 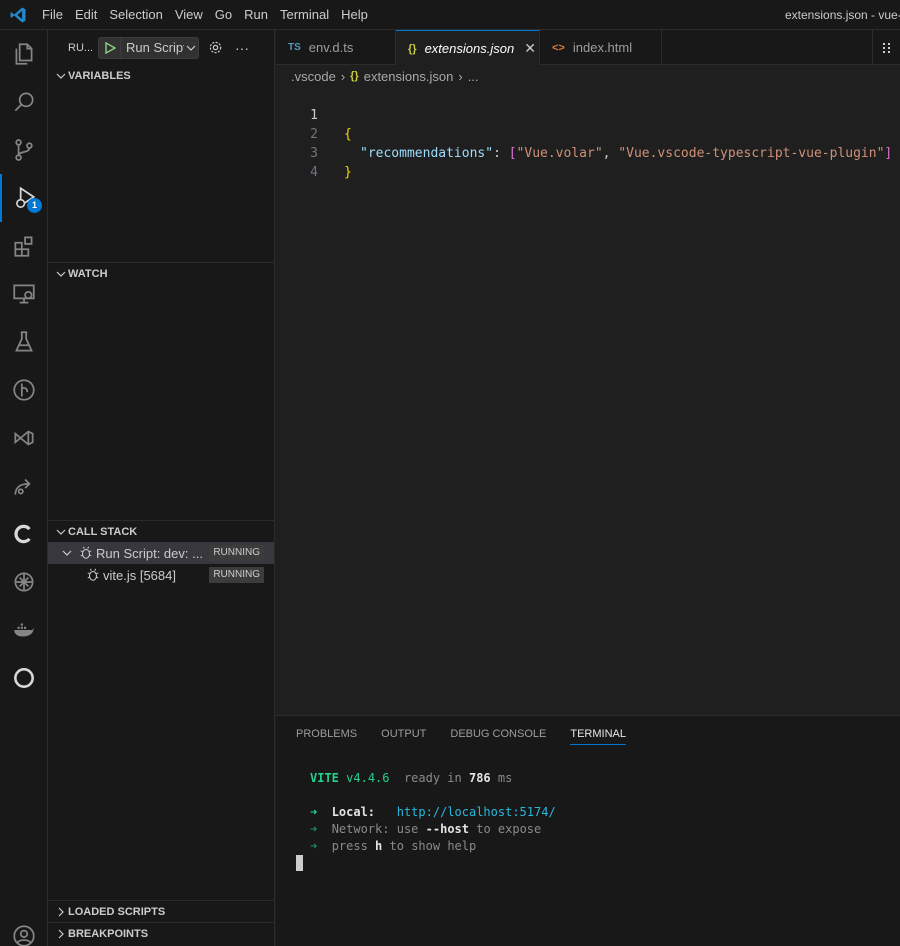 What do you see at coordinates (108, 933) in the screenshot?
I see `breakpoints-label: BREAKPOINTS` at bounding box center [108, 933].